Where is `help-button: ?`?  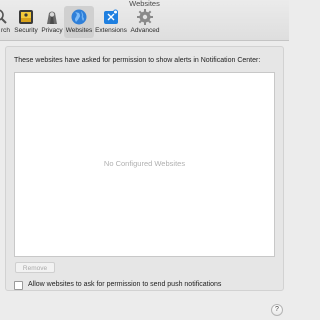 help-button: ? is located at coordinates (277, 310).